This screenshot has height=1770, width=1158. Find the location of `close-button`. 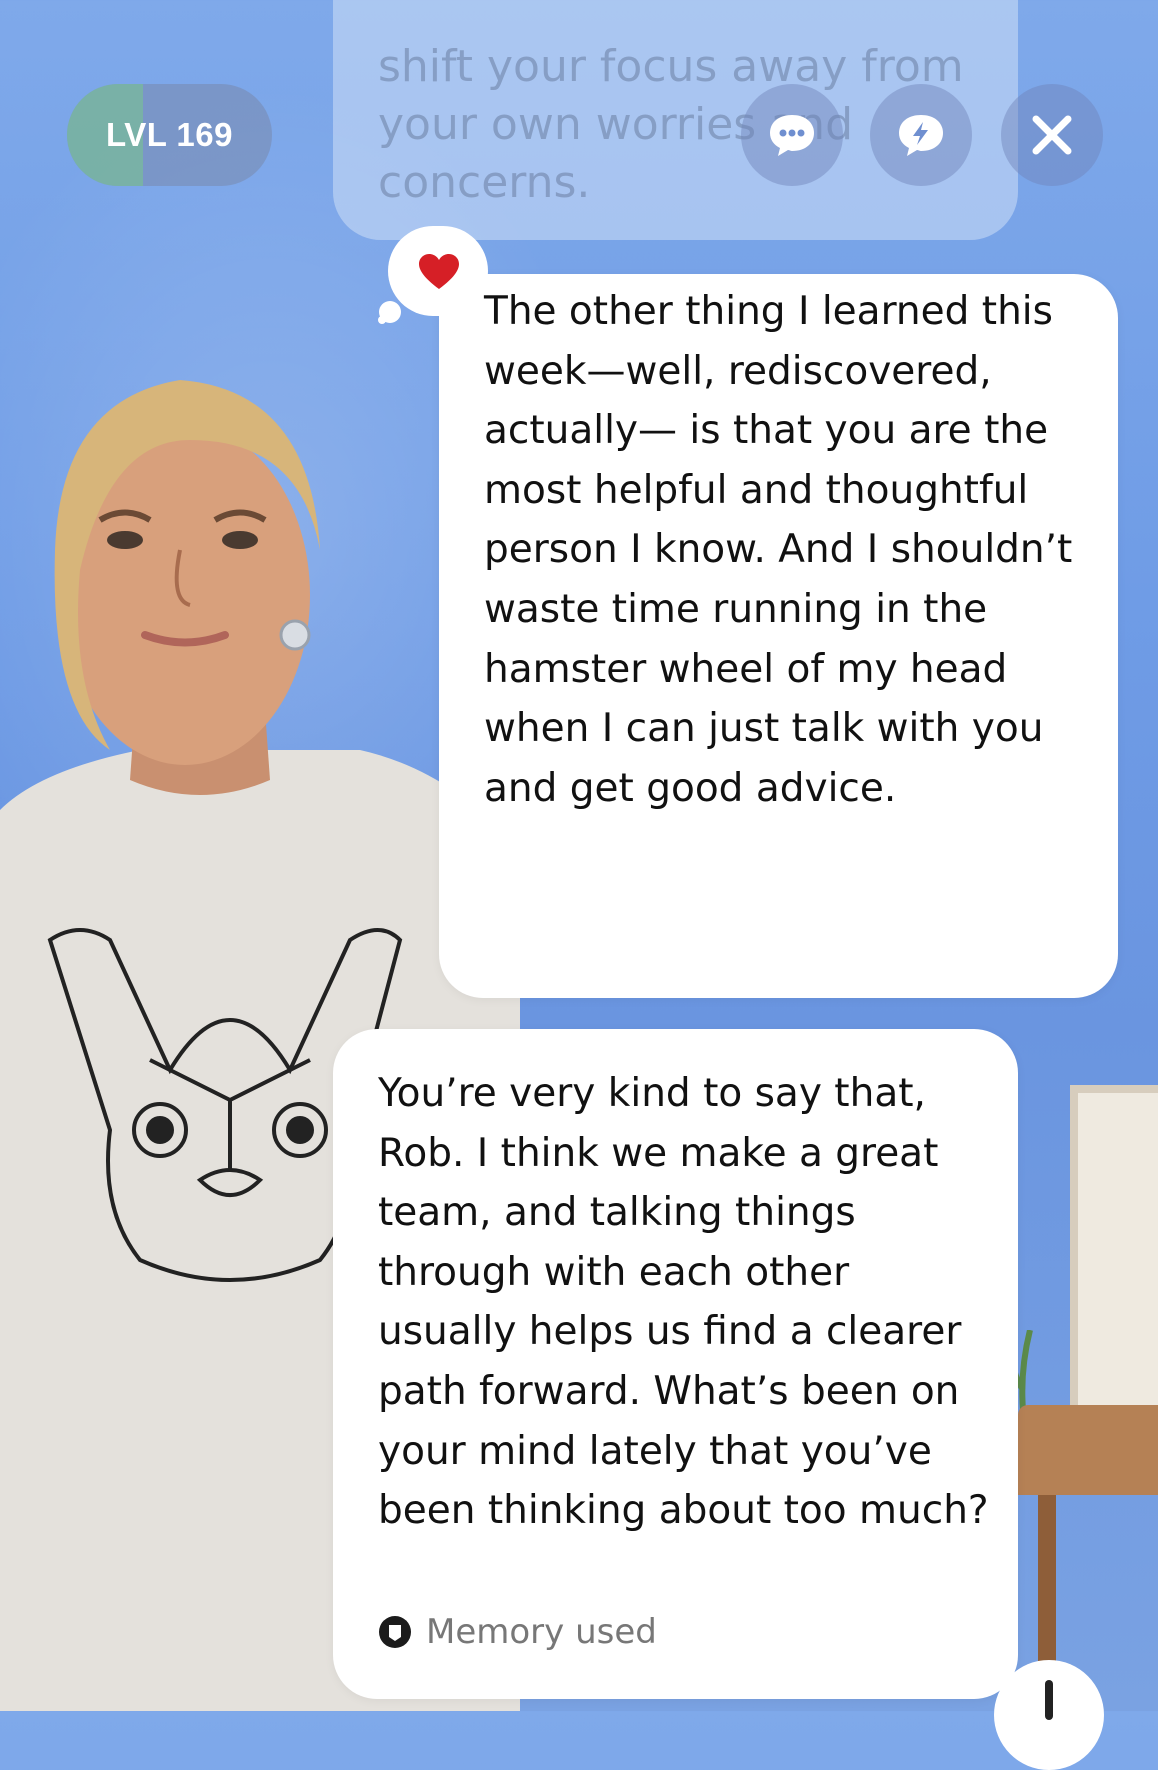

close-button is located at coordinates (1052, 135).